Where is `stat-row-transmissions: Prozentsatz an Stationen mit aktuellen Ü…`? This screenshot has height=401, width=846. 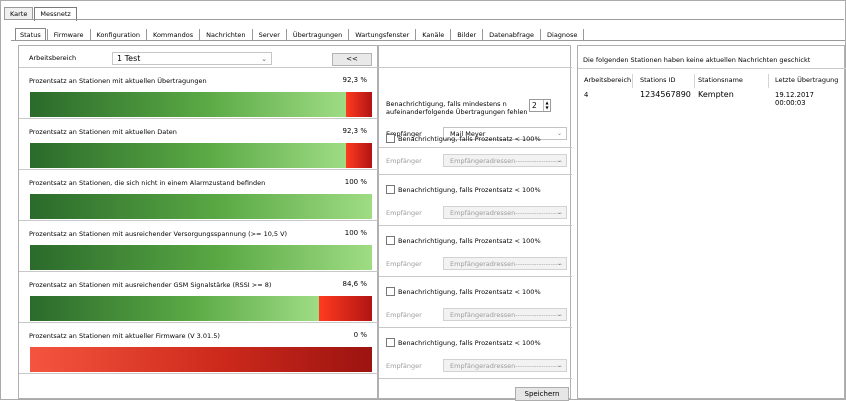 stat-row-transmissions: Prozentsatz an Stationen mit aktuellen Ü… is located at coordinates (199, 93).